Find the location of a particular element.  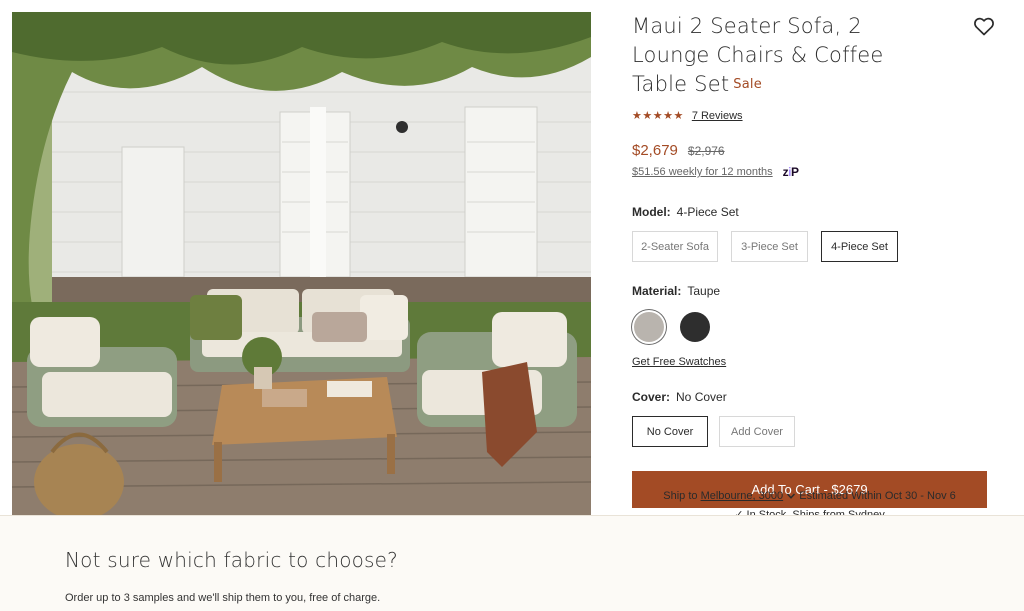

model-selected: 4-Piece Set is located at coordinates (707, 212).